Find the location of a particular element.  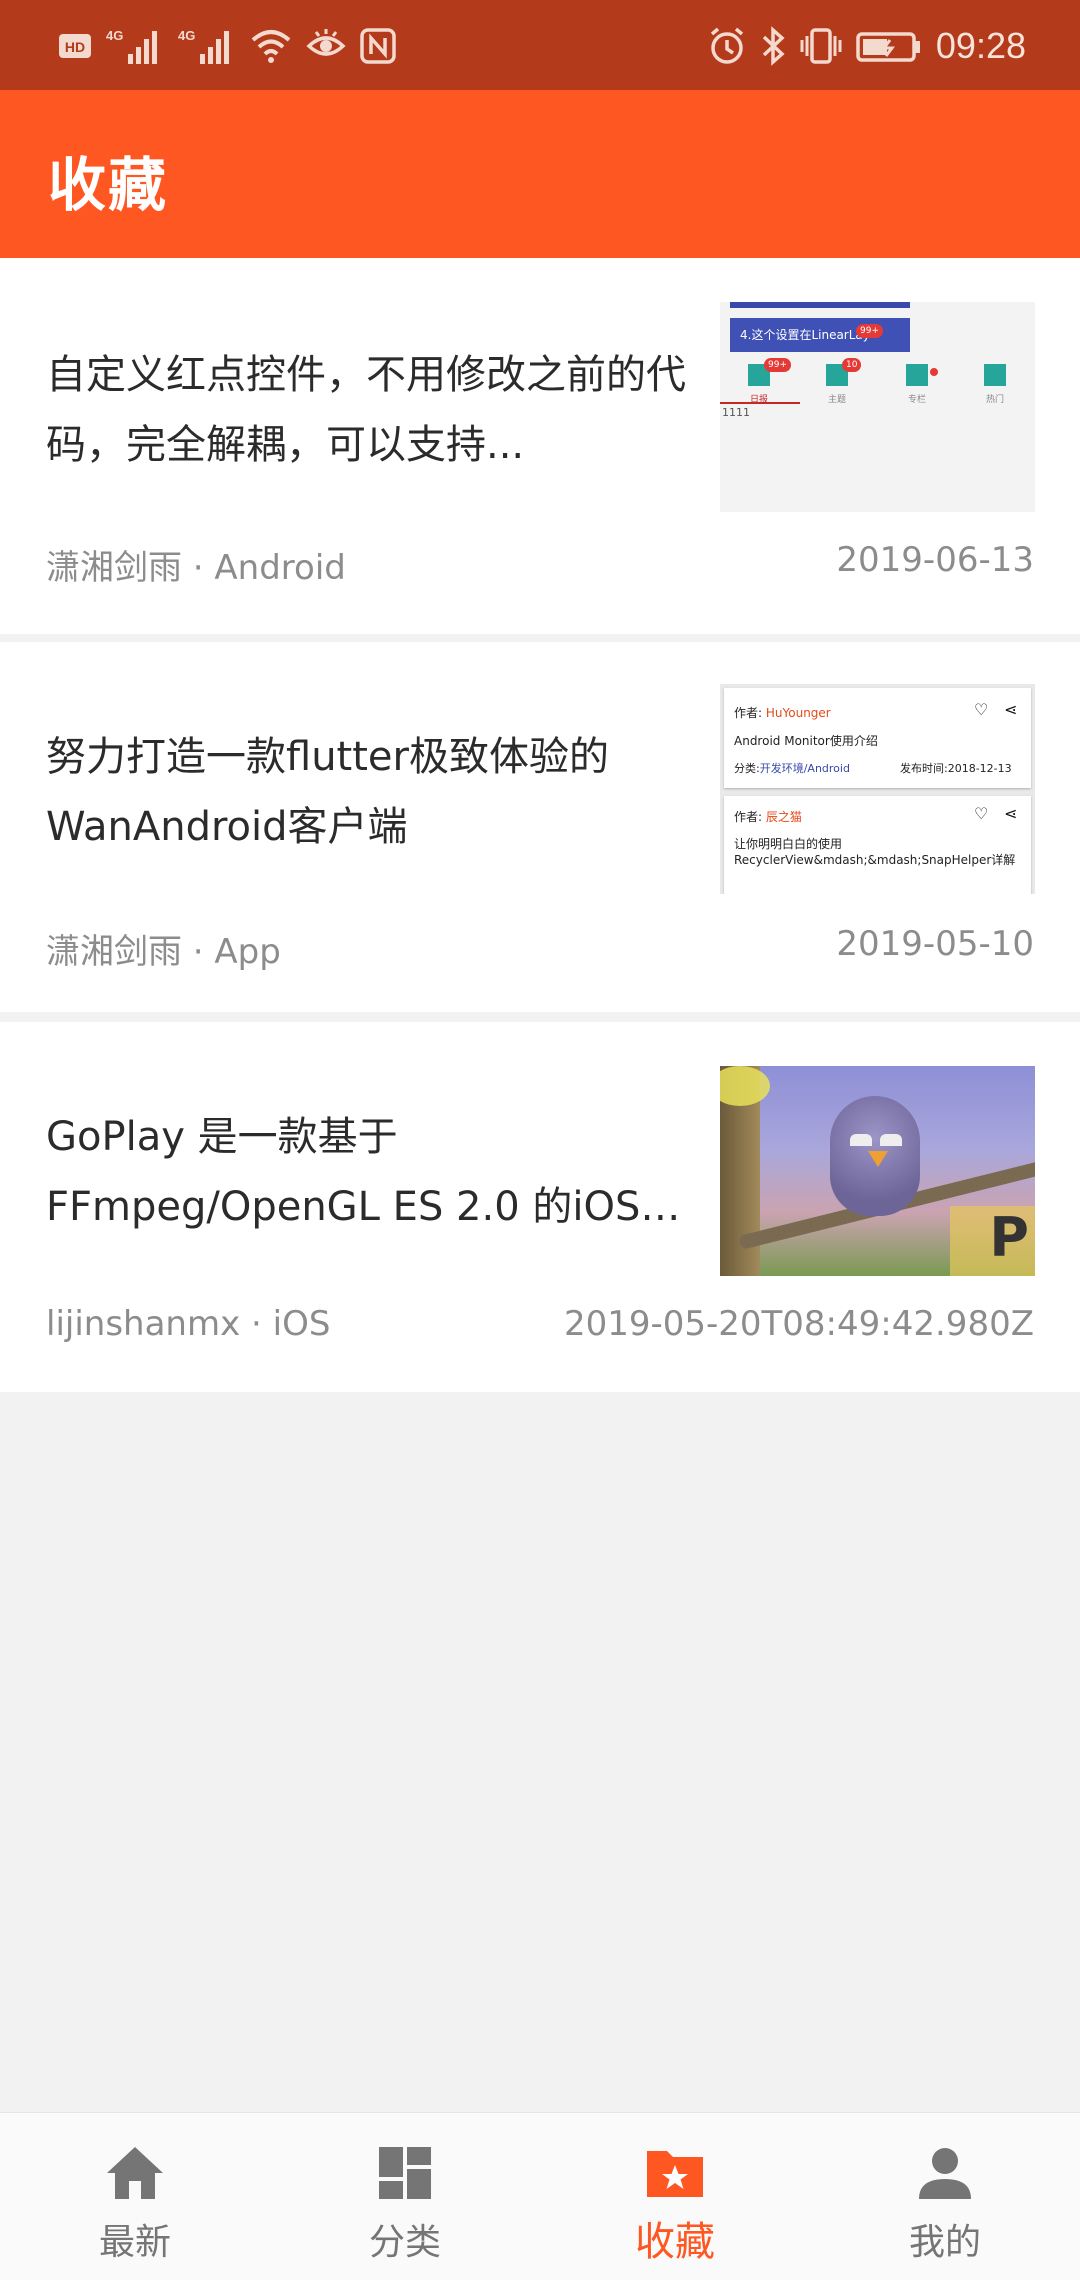

collection-item-author-category: lijinshanmx · iOS is located at coordinates (188, 1324).